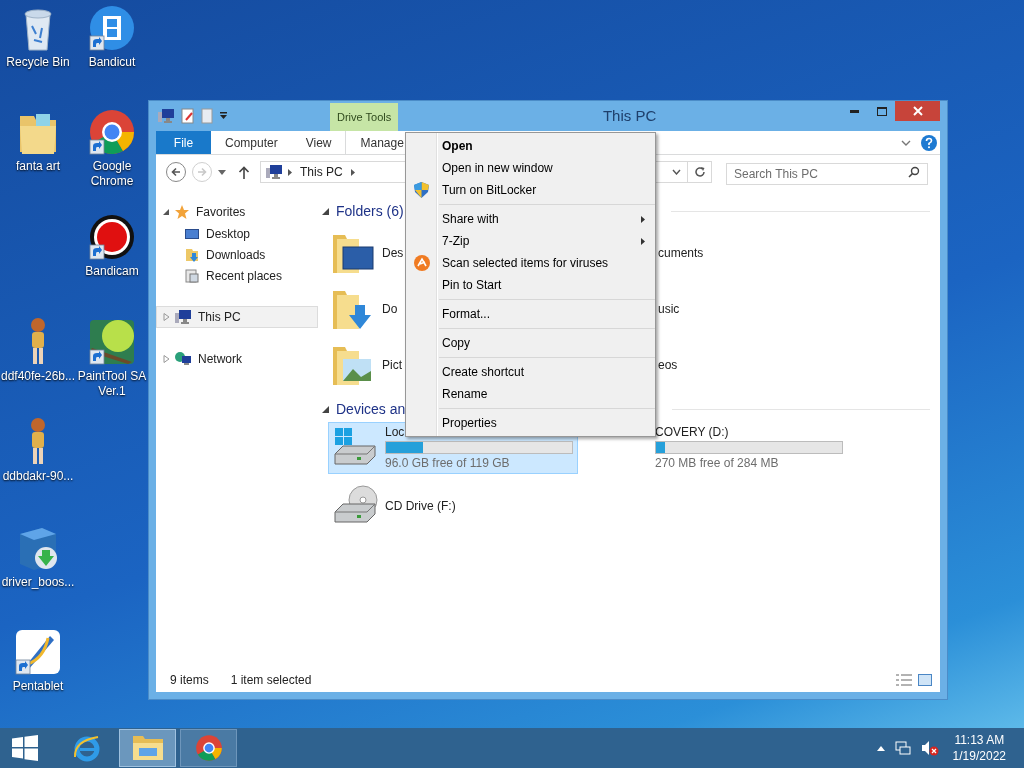 The image size is (1024, 768). Describe the element at coordinates (370, 211) in the screenshot. I see `section-header: Folders (6)` at that location.